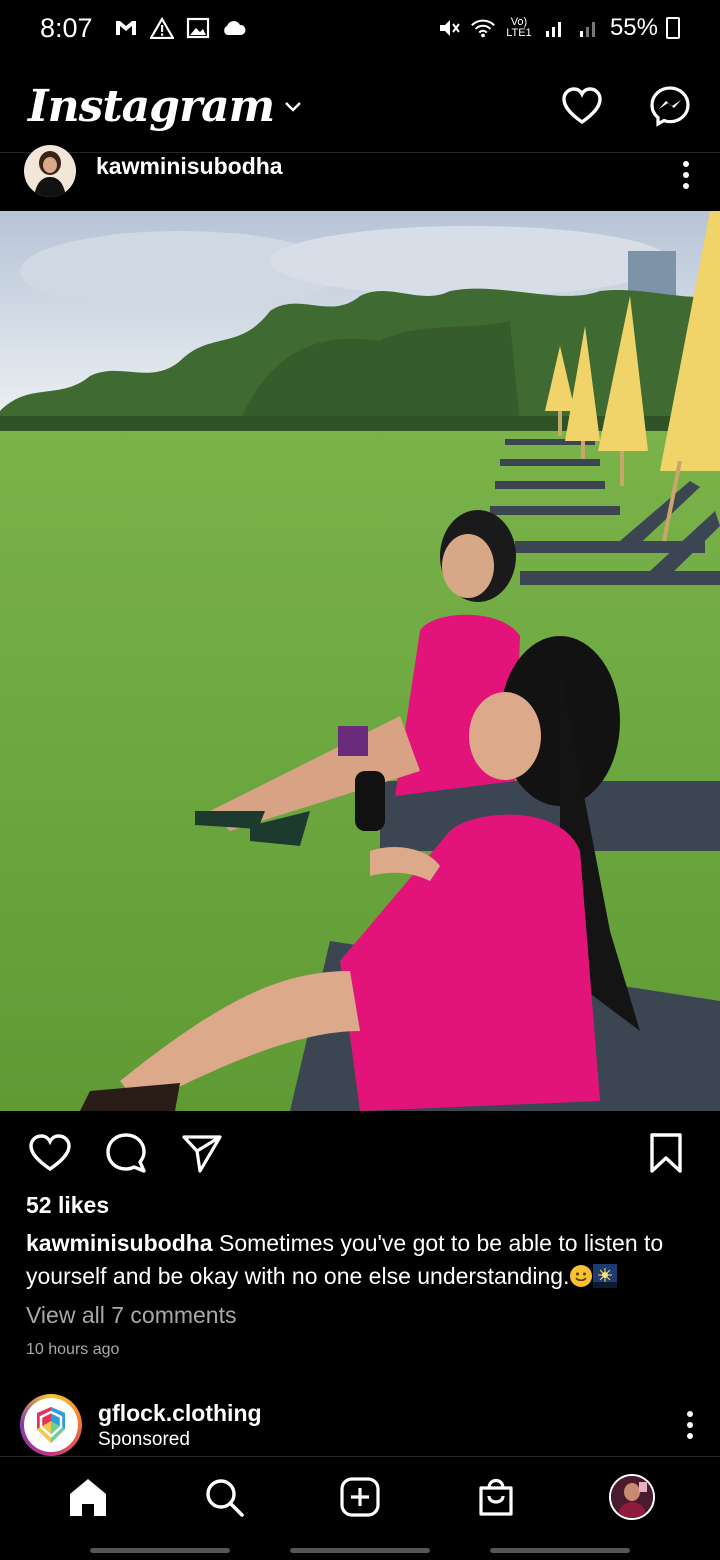 Image resolution: width=720 pixels, height=1560 pixels. Describe the element at coordinates (126, 28) in the screenshot. I see `gmail-icon` at that location.